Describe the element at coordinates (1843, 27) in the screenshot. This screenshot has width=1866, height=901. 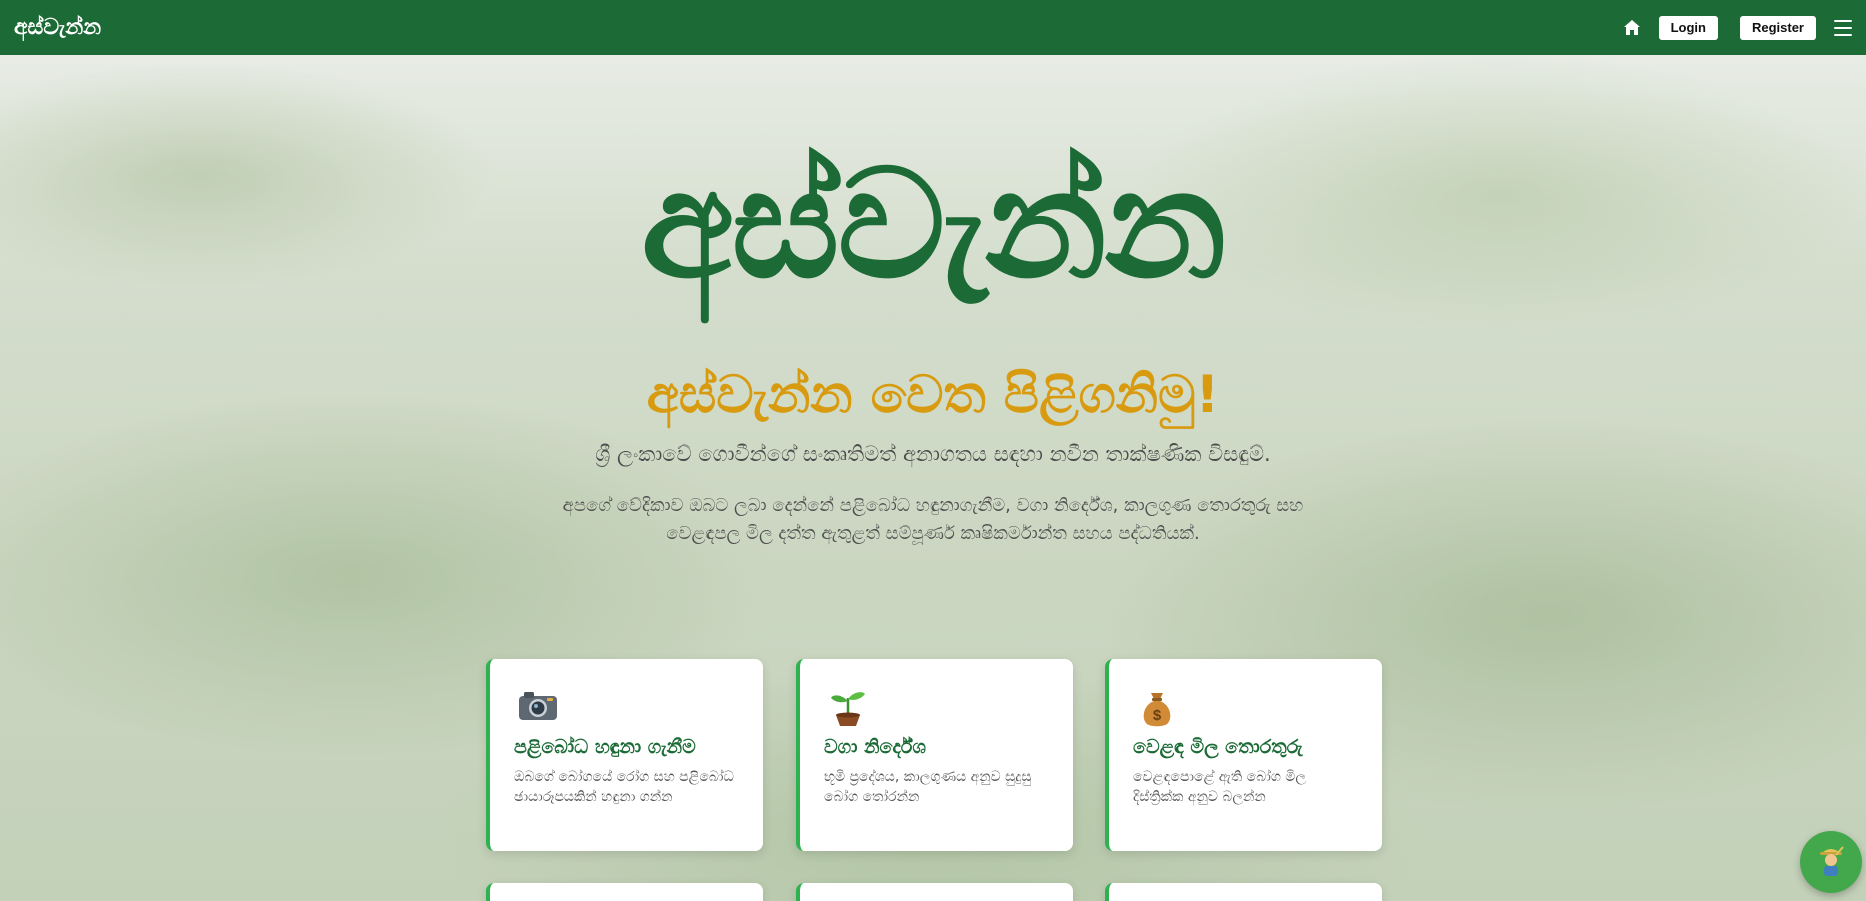
I see `hamburger-menu-icon` at that location.